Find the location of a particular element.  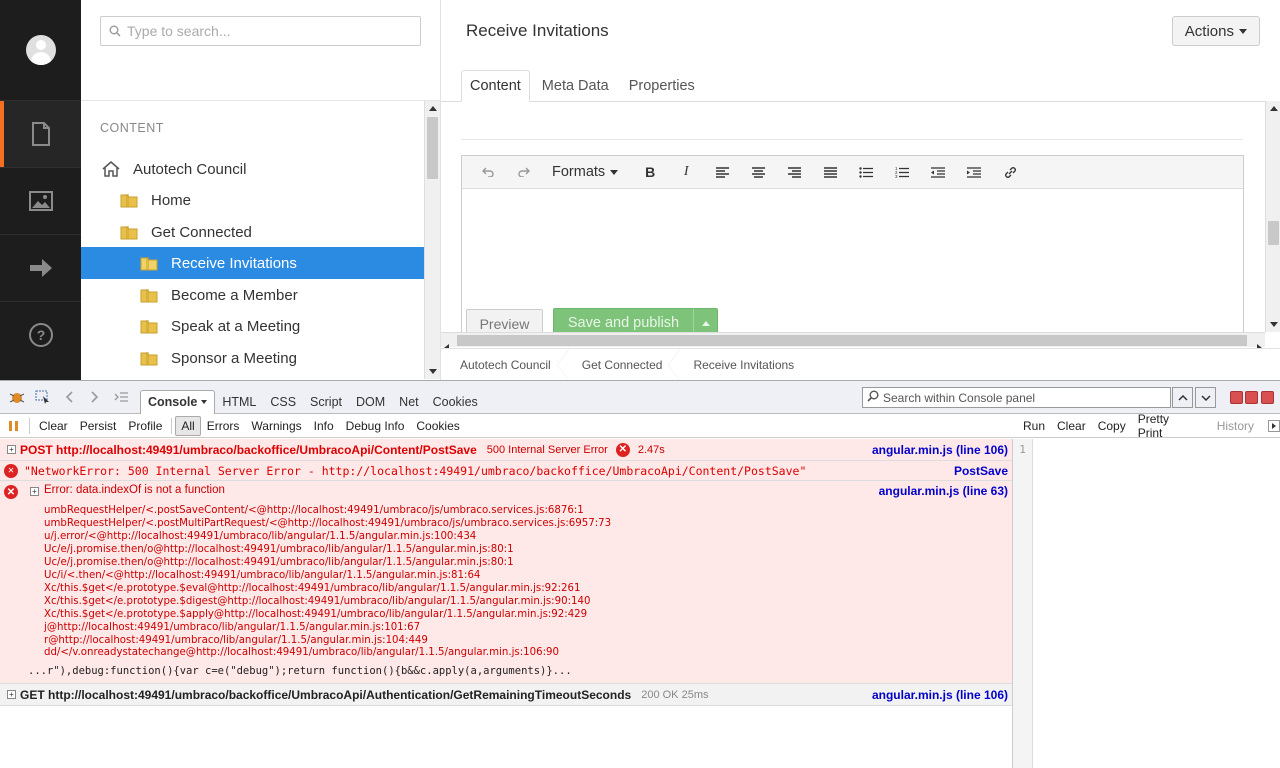

back-arrow-icon is located at coordinates (69, 397).